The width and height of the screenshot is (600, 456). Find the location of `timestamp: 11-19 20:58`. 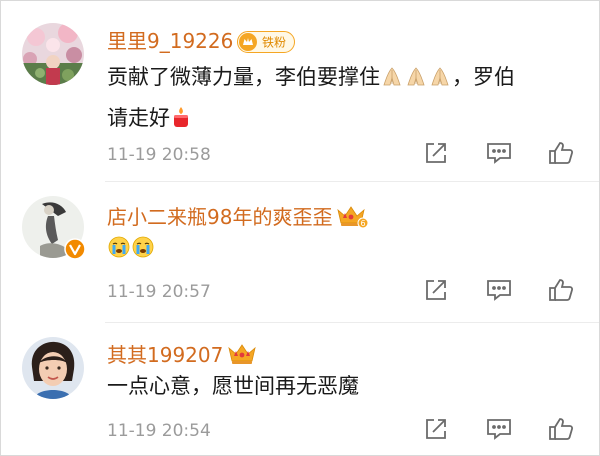

timestamp: 11-19 20:58 is located at coordinates (159, 155).